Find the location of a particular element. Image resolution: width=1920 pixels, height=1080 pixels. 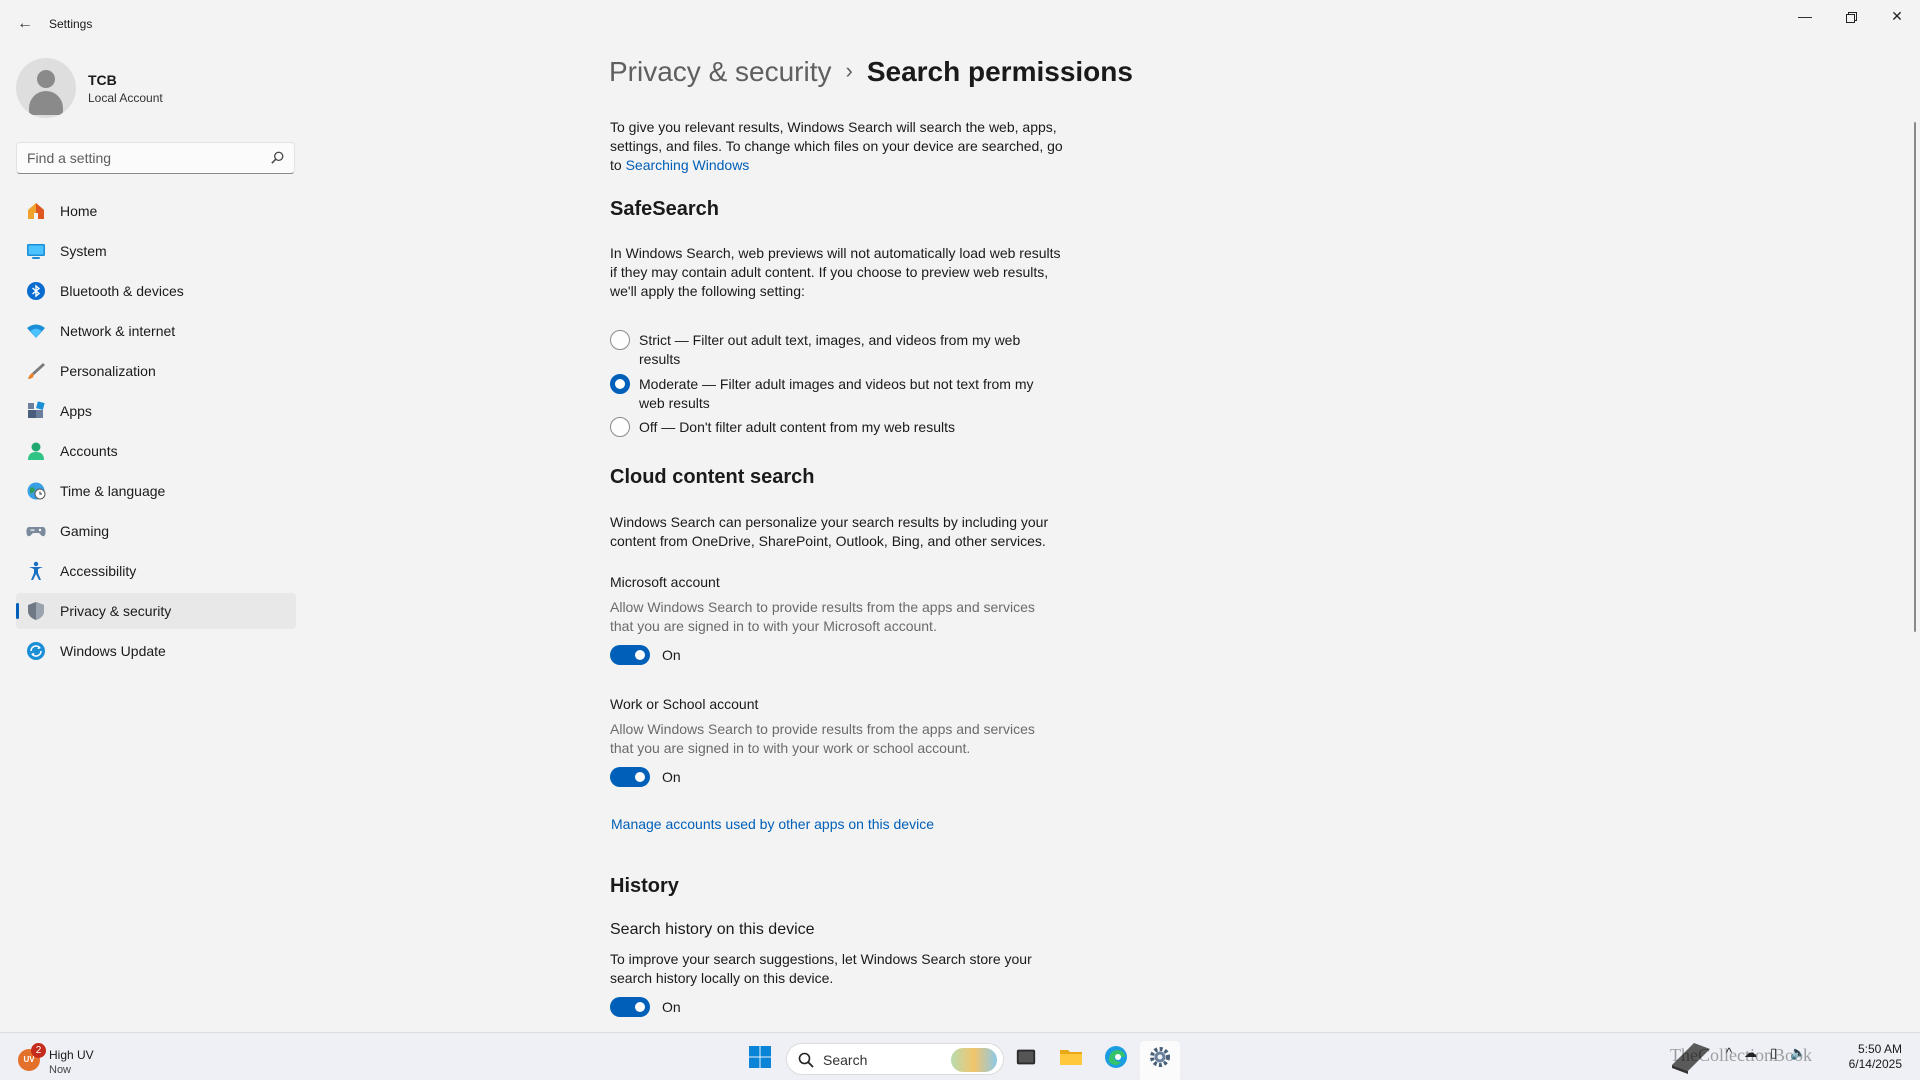

task-view-icon is located at coordinates (1026, 1057).